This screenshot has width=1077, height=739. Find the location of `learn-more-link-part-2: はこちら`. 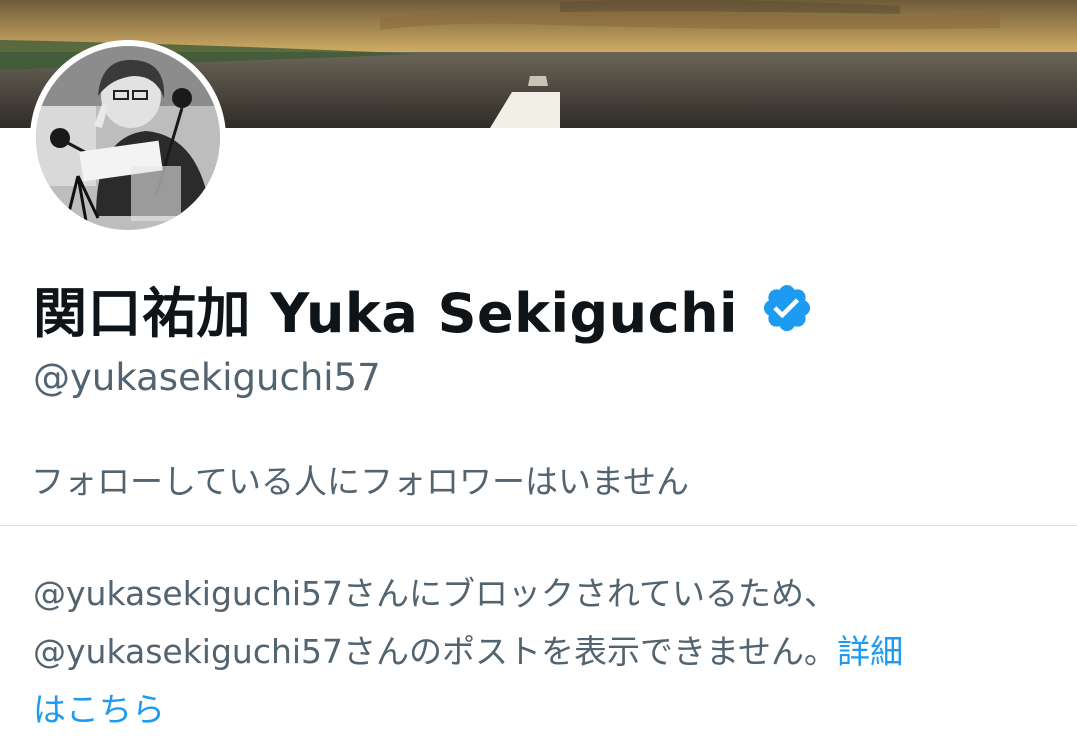

learn-more-link-part-2: はこちら is located at coordinates (99, 709).